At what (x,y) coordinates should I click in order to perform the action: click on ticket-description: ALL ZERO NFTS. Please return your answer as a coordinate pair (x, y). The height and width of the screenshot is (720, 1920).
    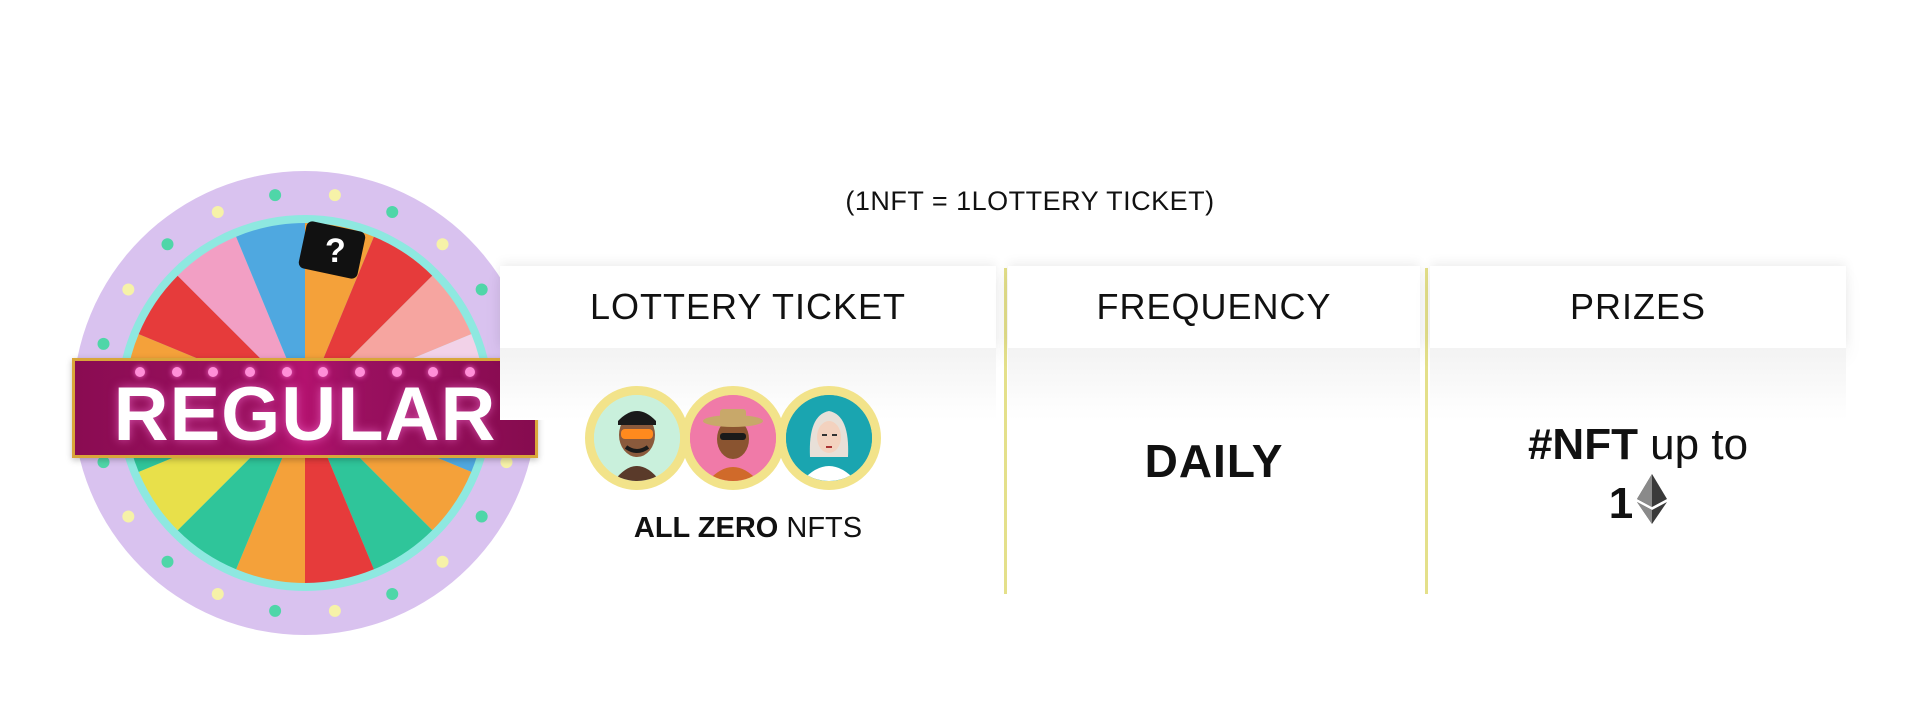
    Looking at the image, I should click on (748, 528).